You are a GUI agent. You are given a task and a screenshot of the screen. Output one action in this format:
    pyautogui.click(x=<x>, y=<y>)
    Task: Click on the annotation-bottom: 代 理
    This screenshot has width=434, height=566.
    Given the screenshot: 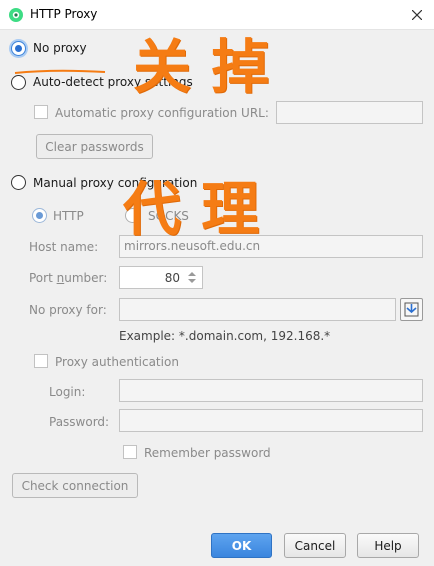 What is the action you would take?
    pyautogui.click(x=191, y=209)
    